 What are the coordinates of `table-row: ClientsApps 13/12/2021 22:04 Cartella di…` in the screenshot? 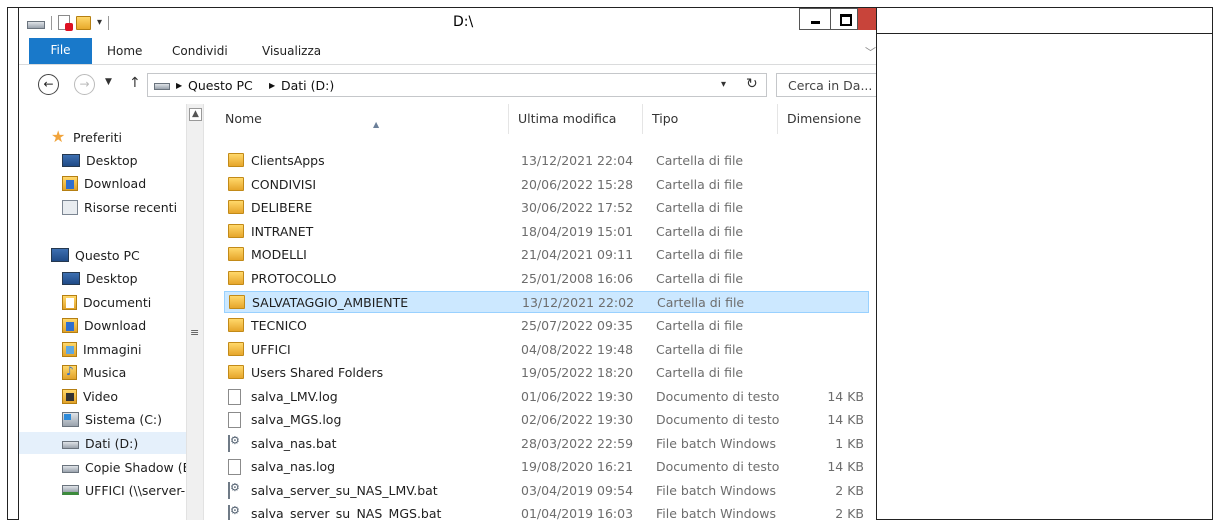 It's located at (546, 161).